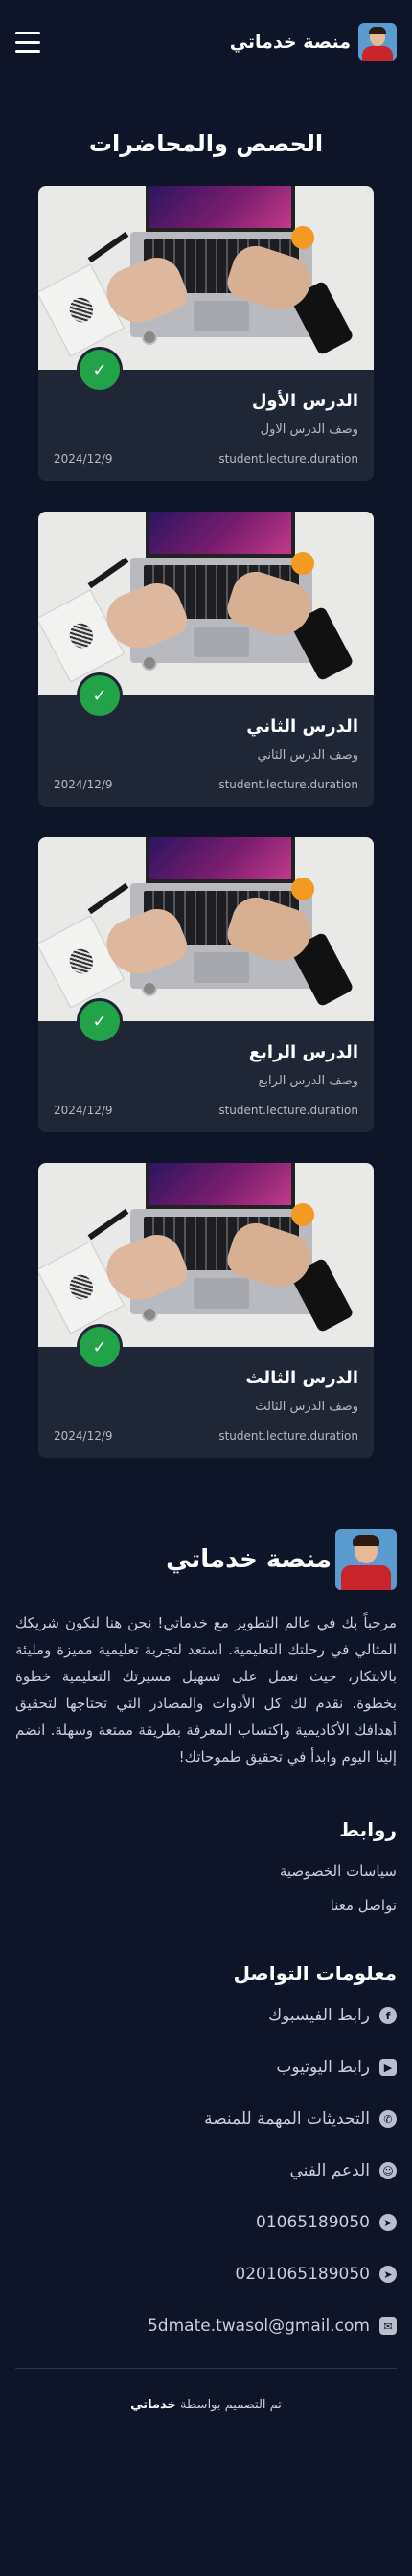 This screenshot has height=2576, width=412. I want to click on brand-avatar, so click(377, 42).